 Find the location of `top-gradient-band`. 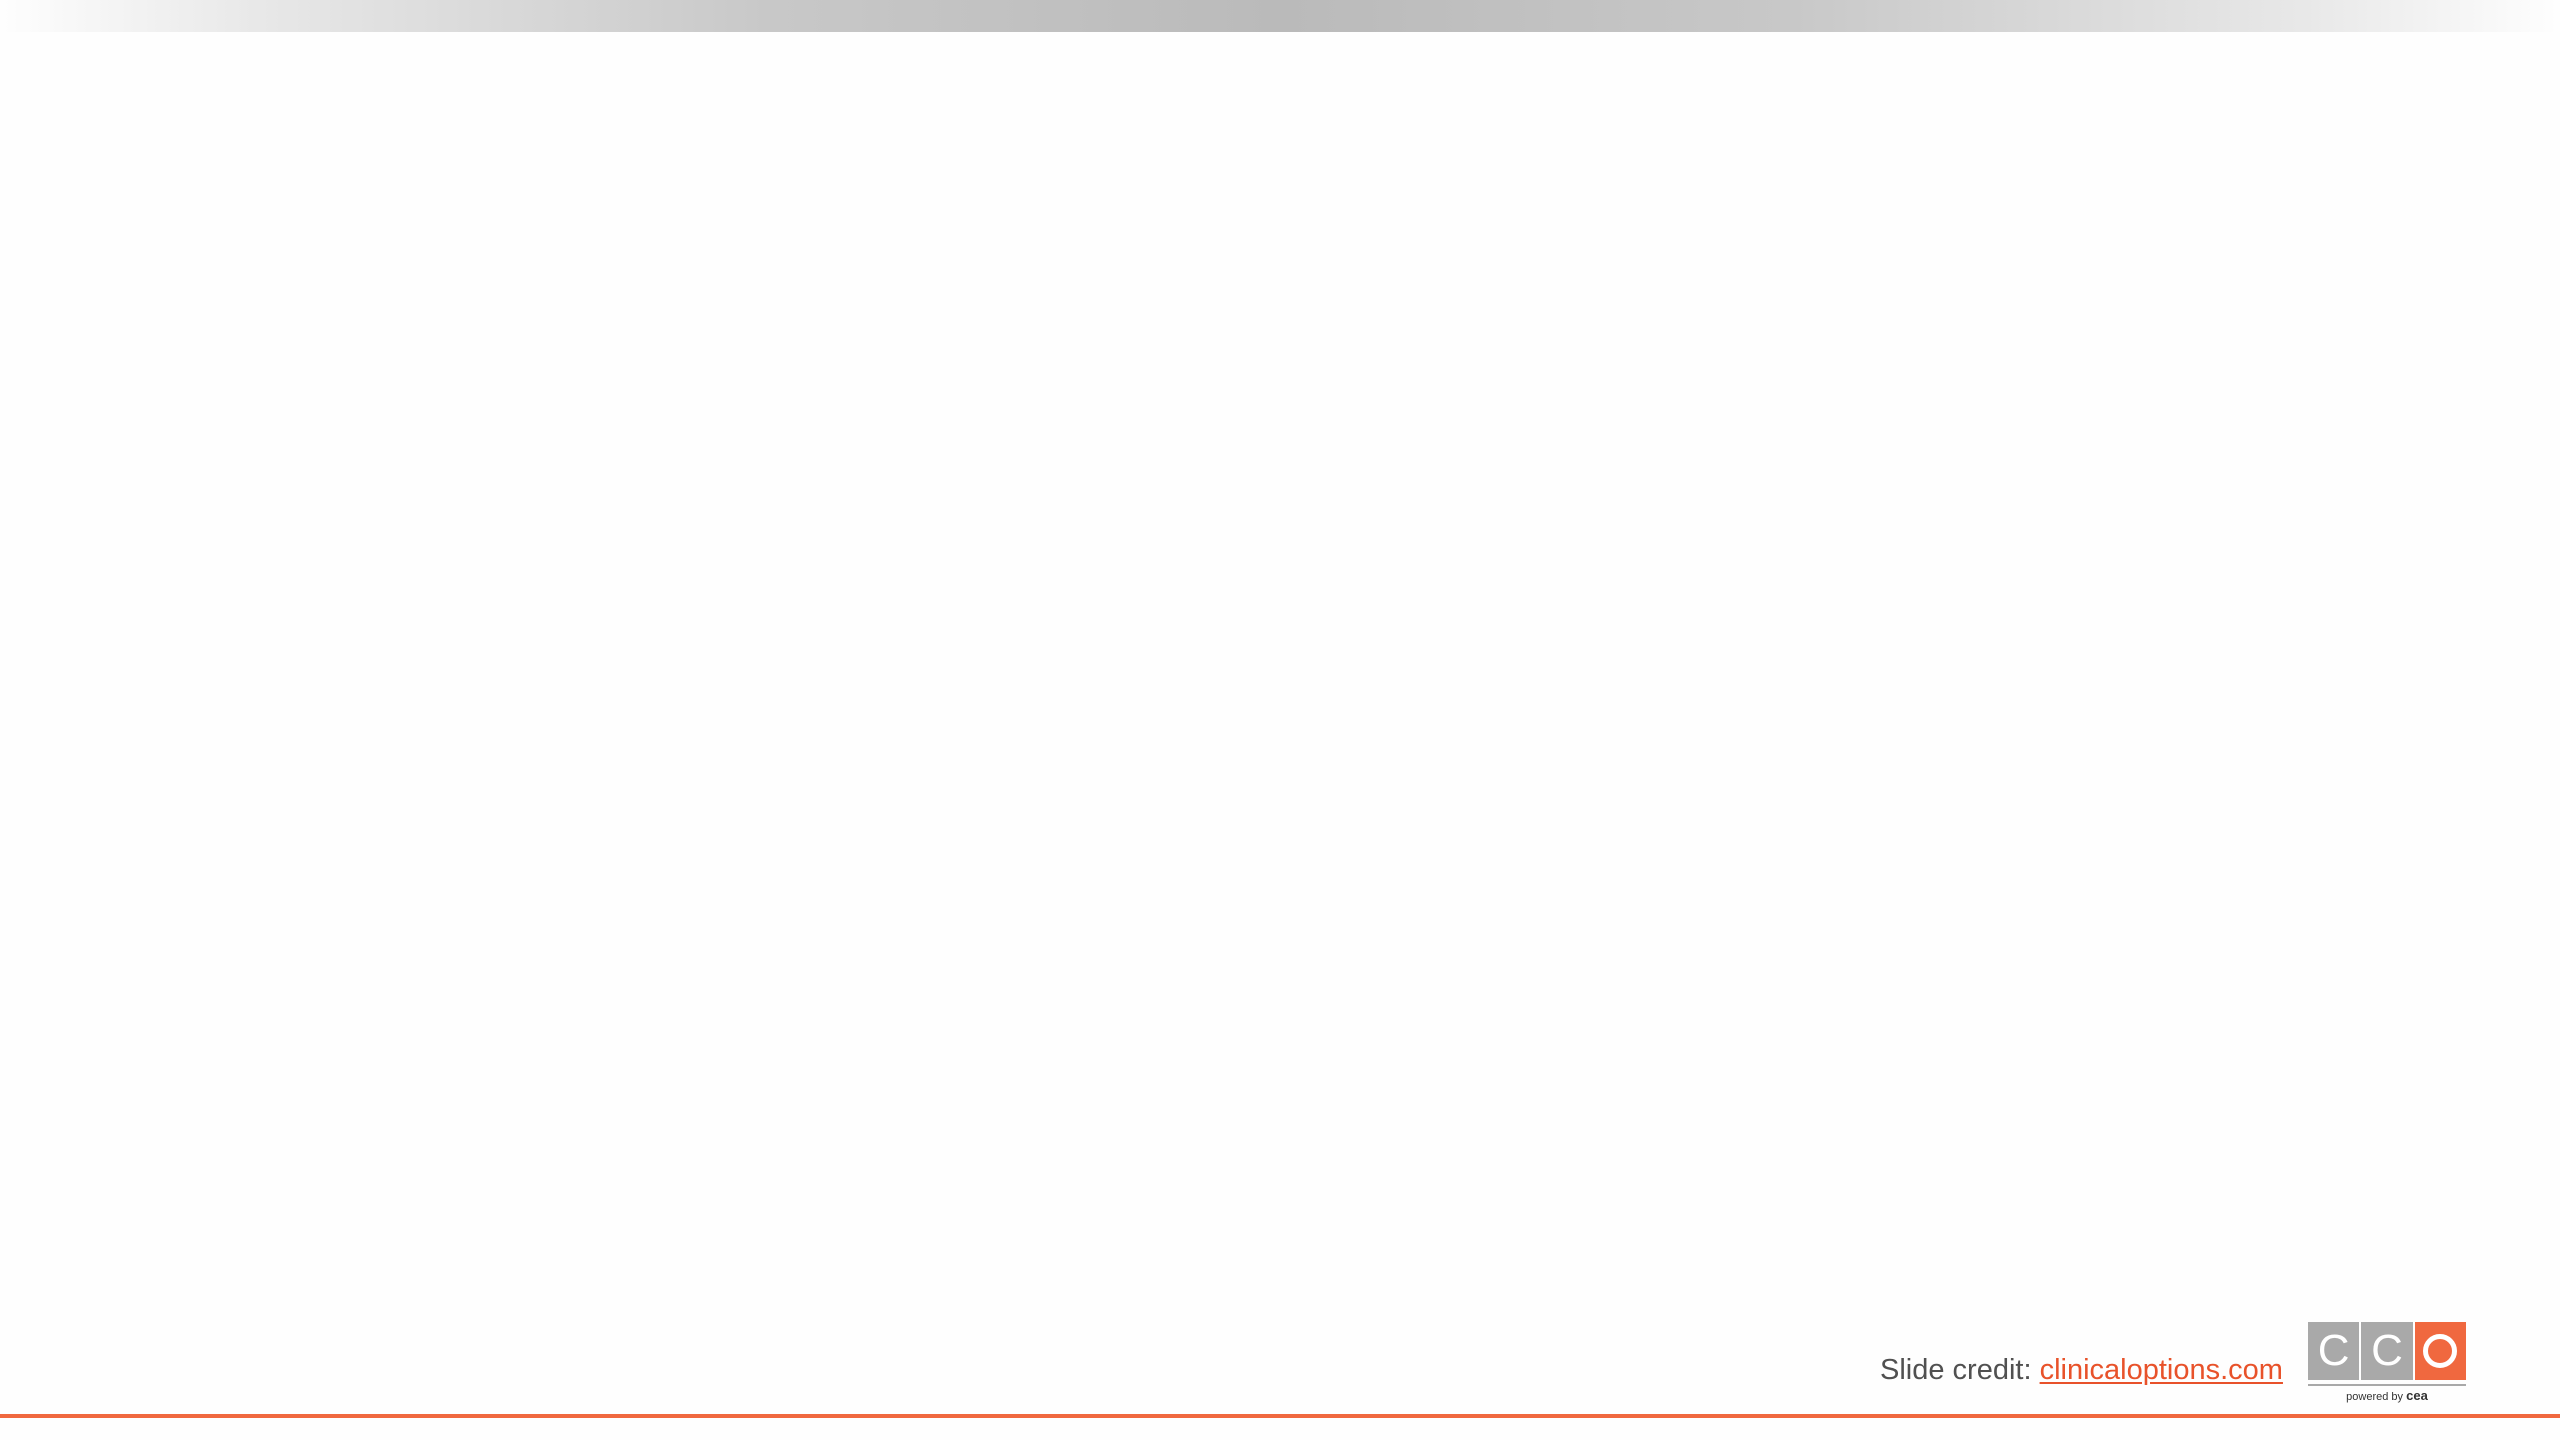

top-gradient-band is located at coordinates (1280, 16).